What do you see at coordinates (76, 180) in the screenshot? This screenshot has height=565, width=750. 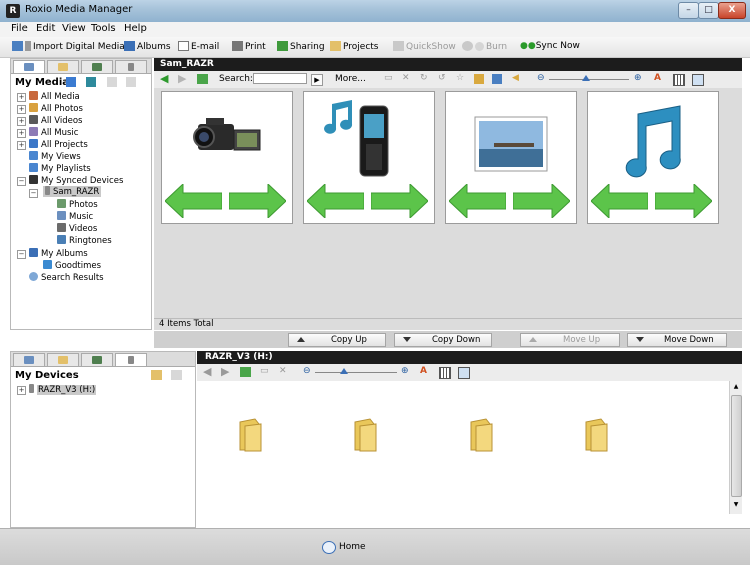 I see `tree-item-my-synced-devices: My Synced Devices` at bounding box center [76, 180].